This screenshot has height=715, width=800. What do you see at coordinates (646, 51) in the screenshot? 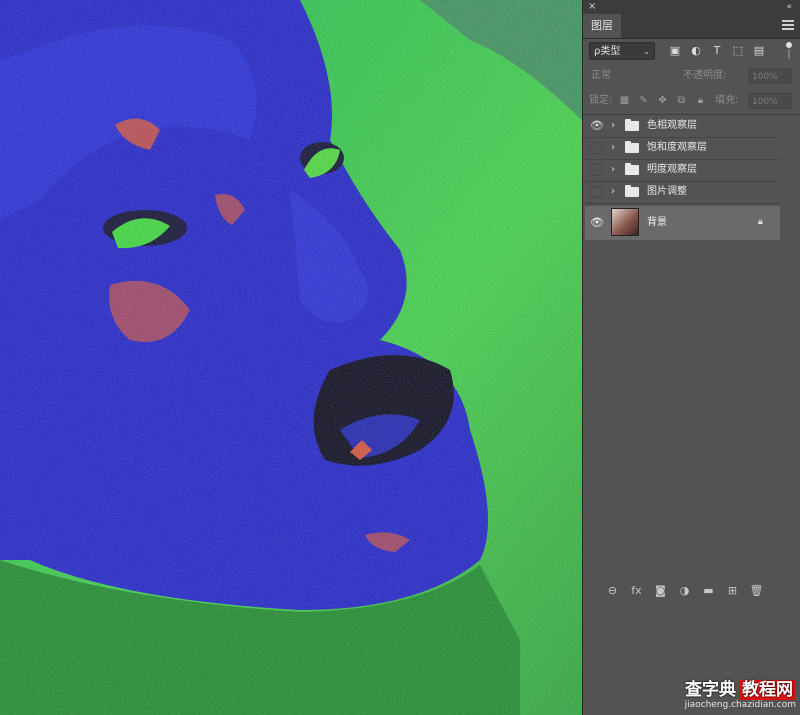
I see `chevron-down-icon: ⌄` at bounding box center [646, 51].